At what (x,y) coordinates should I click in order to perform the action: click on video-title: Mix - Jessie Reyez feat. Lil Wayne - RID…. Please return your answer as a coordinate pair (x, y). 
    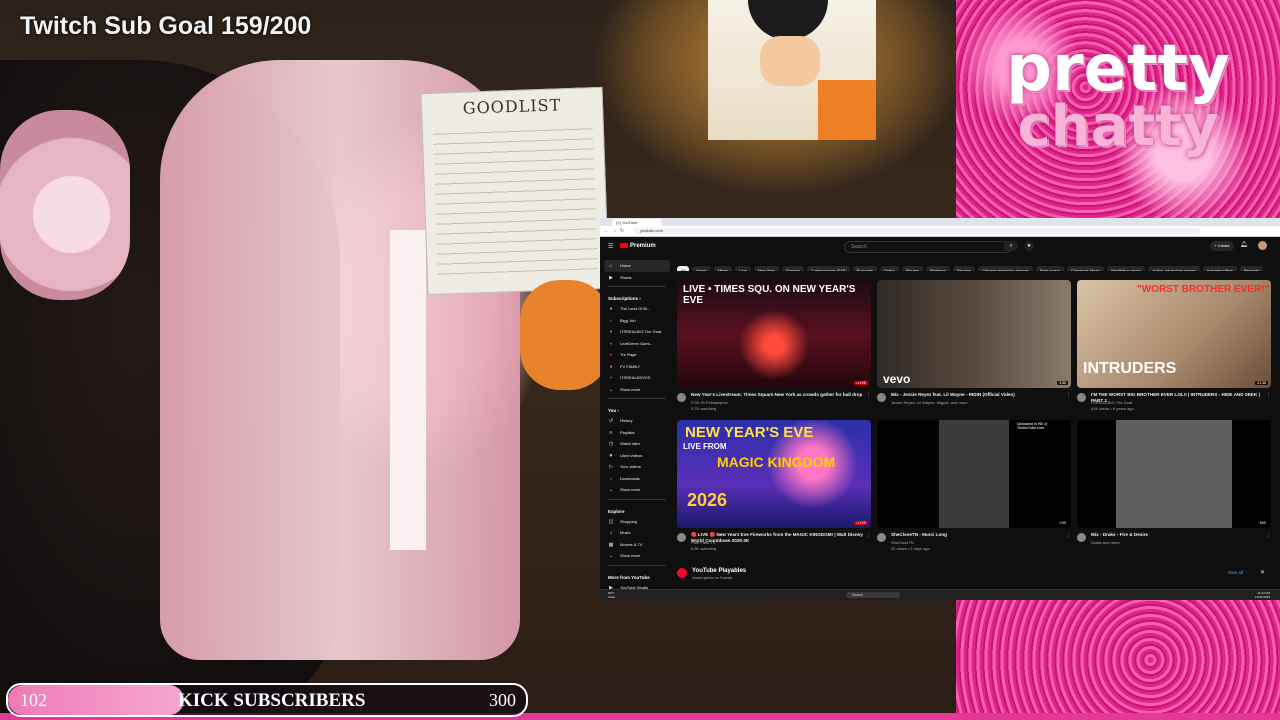
    Looking at the image, I should click on (978, 395).